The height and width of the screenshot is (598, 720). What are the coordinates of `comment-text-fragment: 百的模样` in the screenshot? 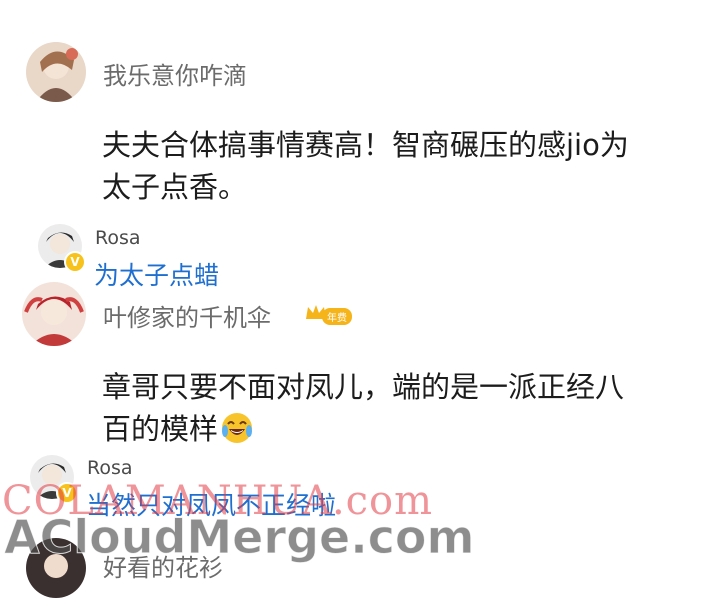 It's located at (160, 429).